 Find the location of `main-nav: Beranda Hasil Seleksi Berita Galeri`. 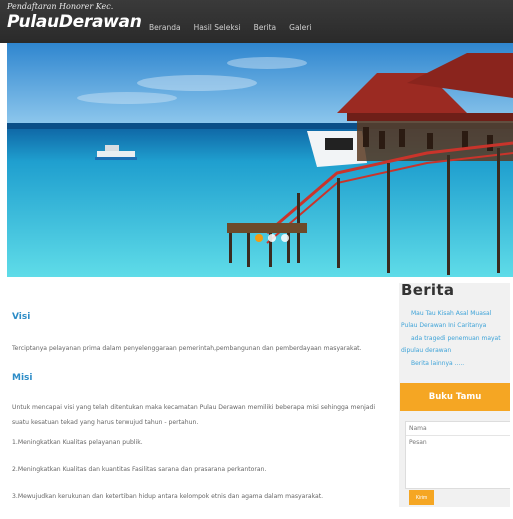

main-nav: Beranda Hasil Seleksi Berita Galeri is located at coordinates (230, 27).